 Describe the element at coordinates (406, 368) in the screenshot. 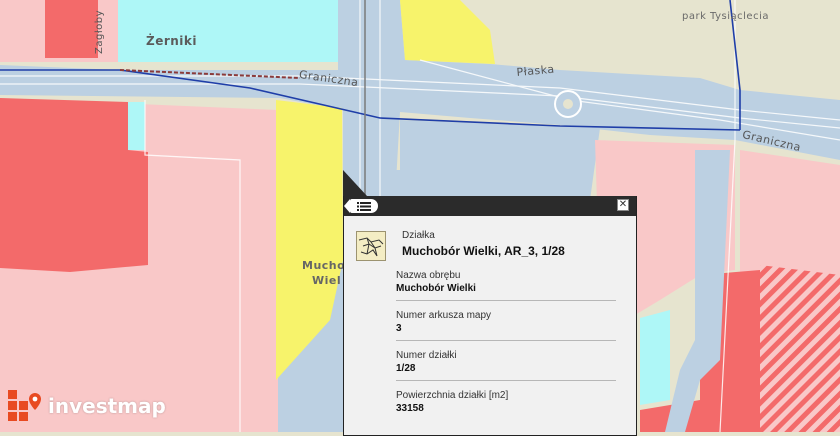

I see `field-value: 1/28` at that location.